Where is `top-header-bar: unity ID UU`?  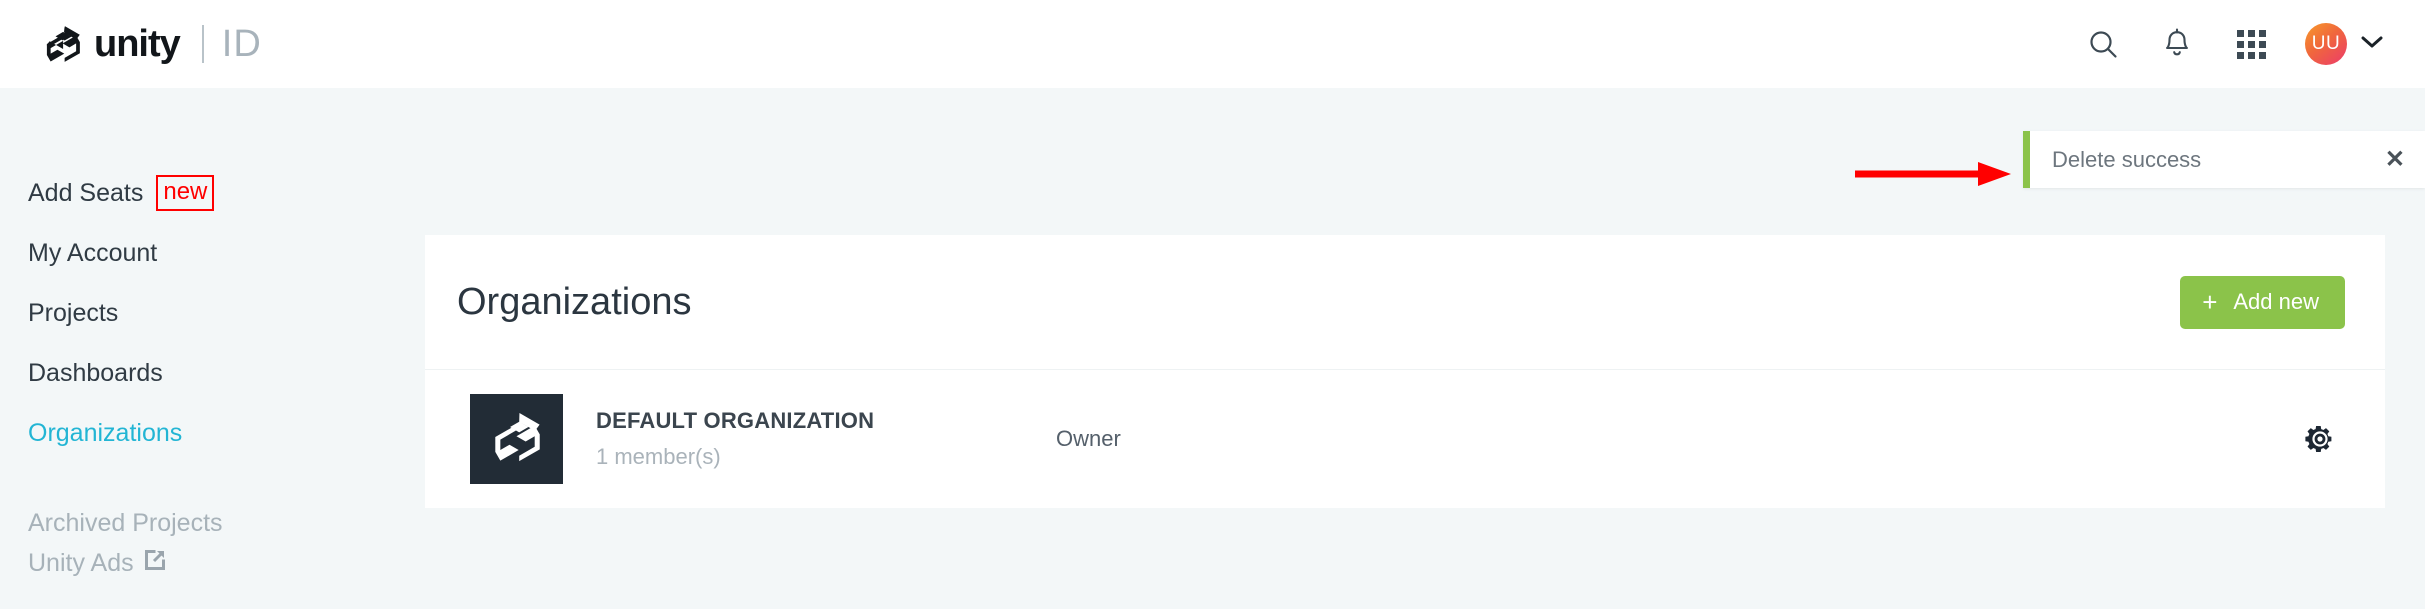 top-header-bar: unity ID UU is located at coordinates (1212, 44).